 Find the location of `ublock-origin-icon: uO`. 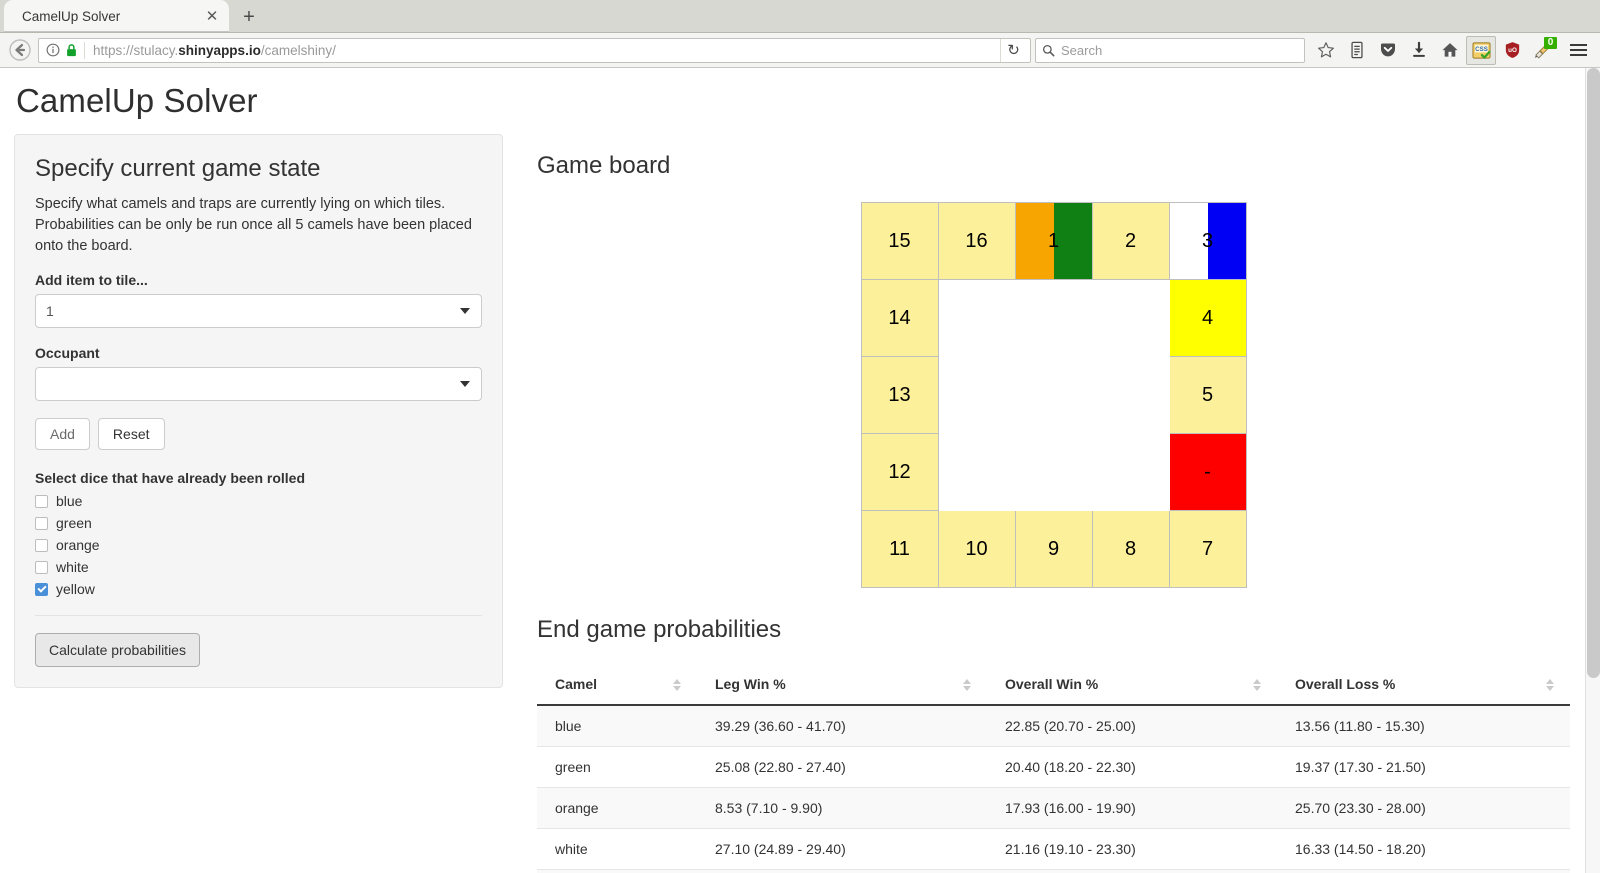

ublock-origin-icon: uO is located at coordinates (1512, 50).